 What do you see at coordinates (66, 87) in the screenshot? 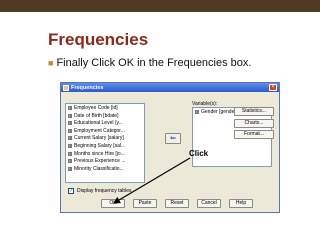
I see `app-icon` at bounding box center [66, 87].